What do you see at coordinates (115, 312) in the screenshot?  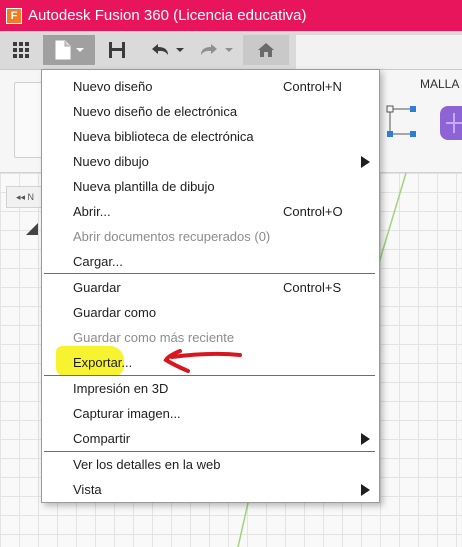 I see `menu-item-label: Guardar como` at bounding box center [115, 312].